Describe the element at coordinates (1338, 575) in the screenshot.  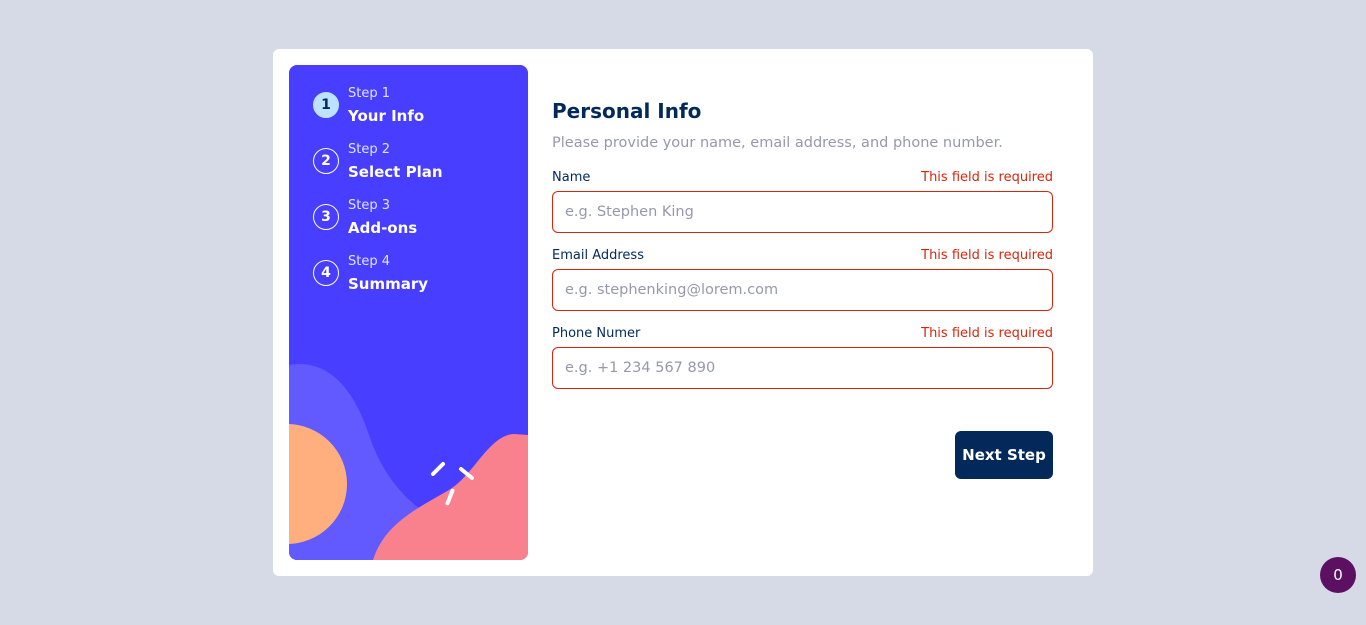
I see `notification-badge: 0` at that location.